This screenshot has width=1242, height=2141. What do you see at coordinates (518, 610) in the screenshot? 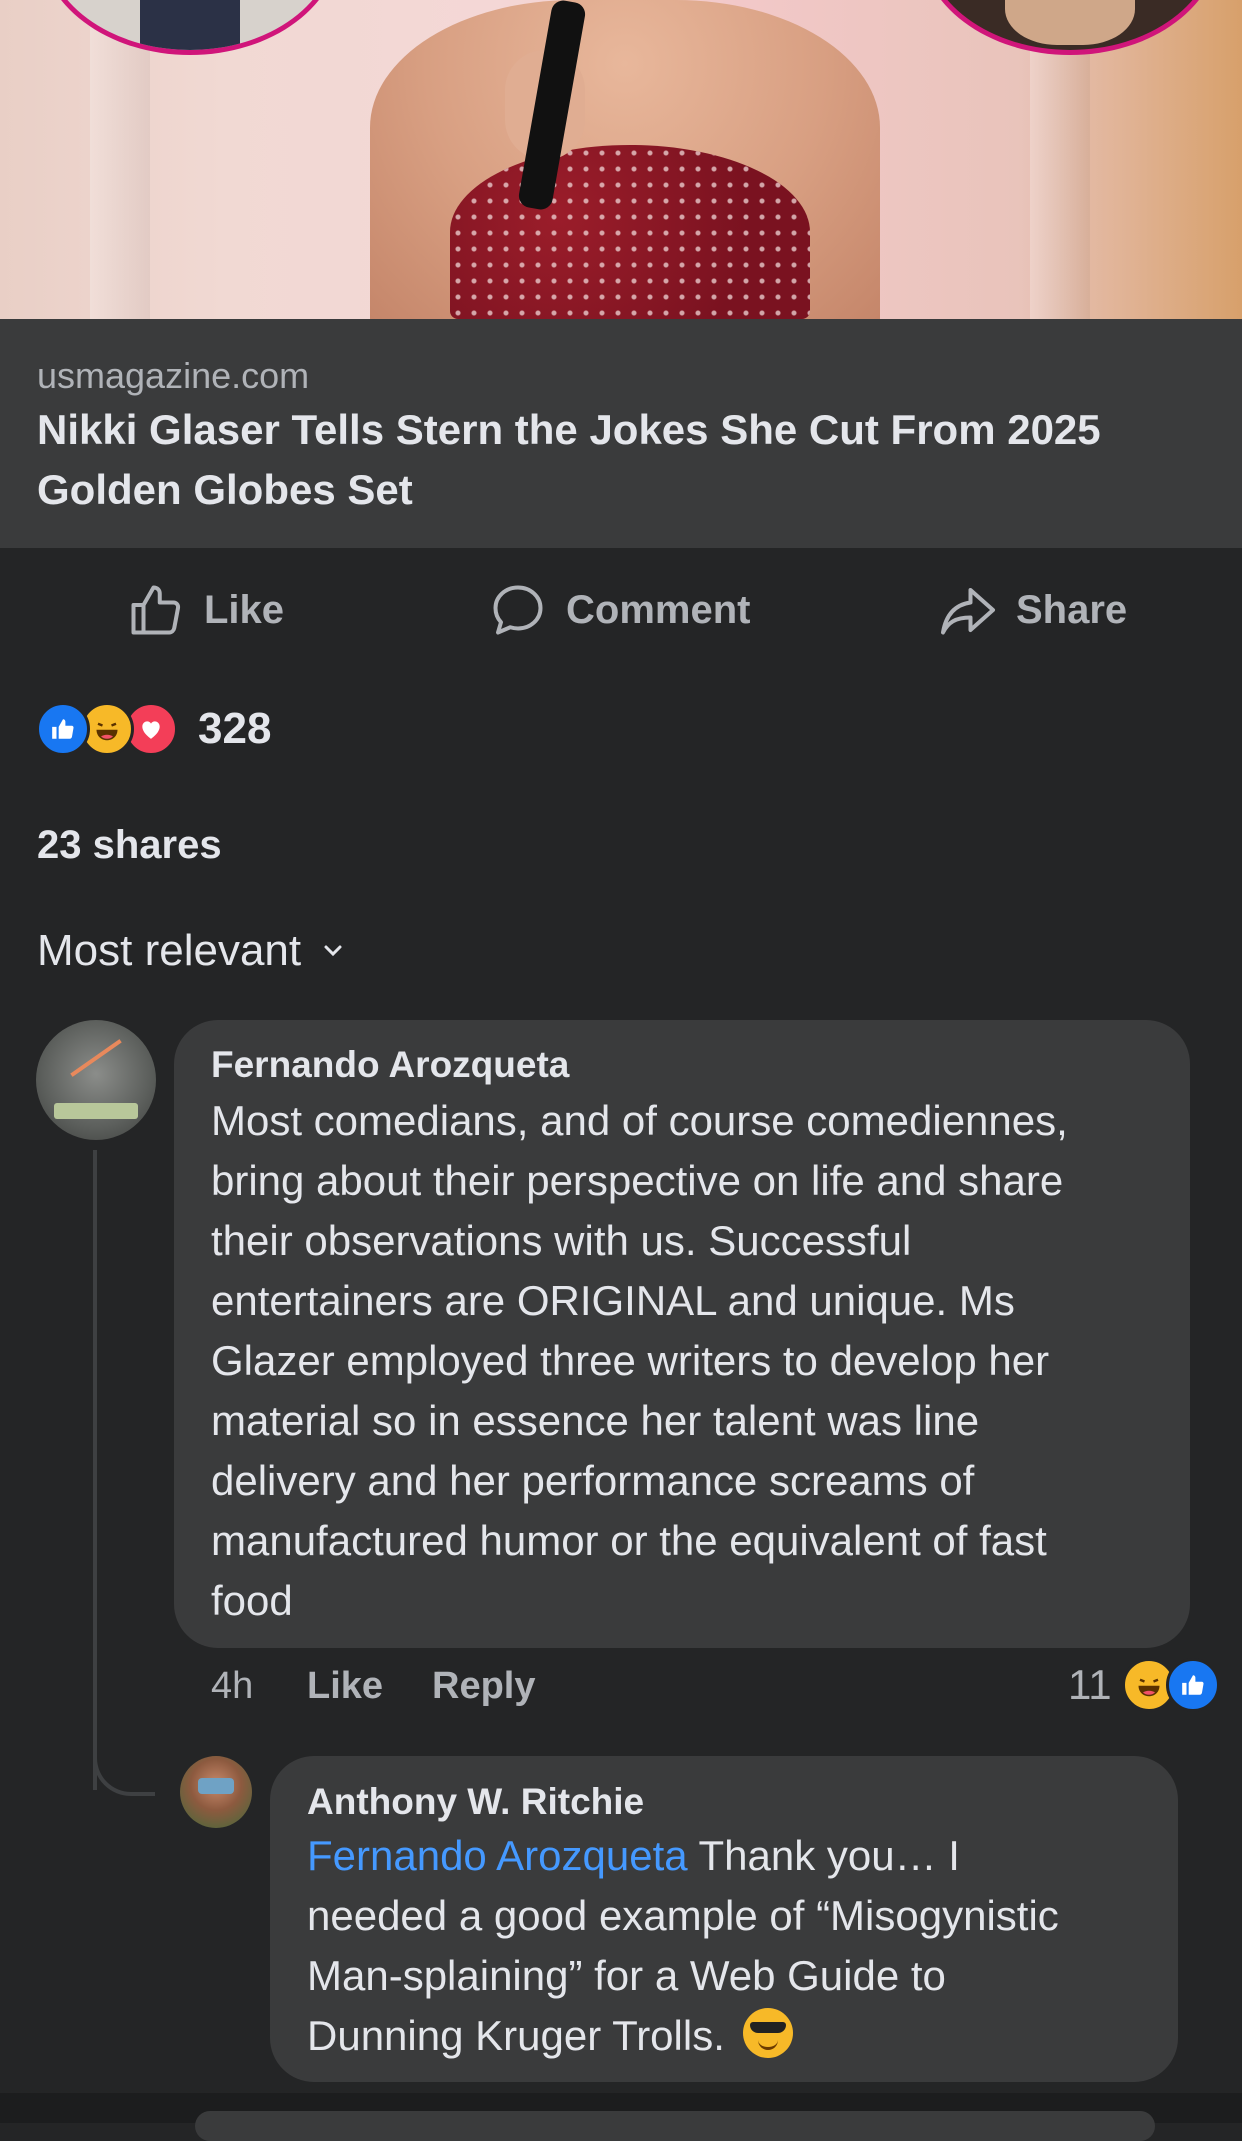
I see `comment-bubble-icon` at bounding box center [518, 610].